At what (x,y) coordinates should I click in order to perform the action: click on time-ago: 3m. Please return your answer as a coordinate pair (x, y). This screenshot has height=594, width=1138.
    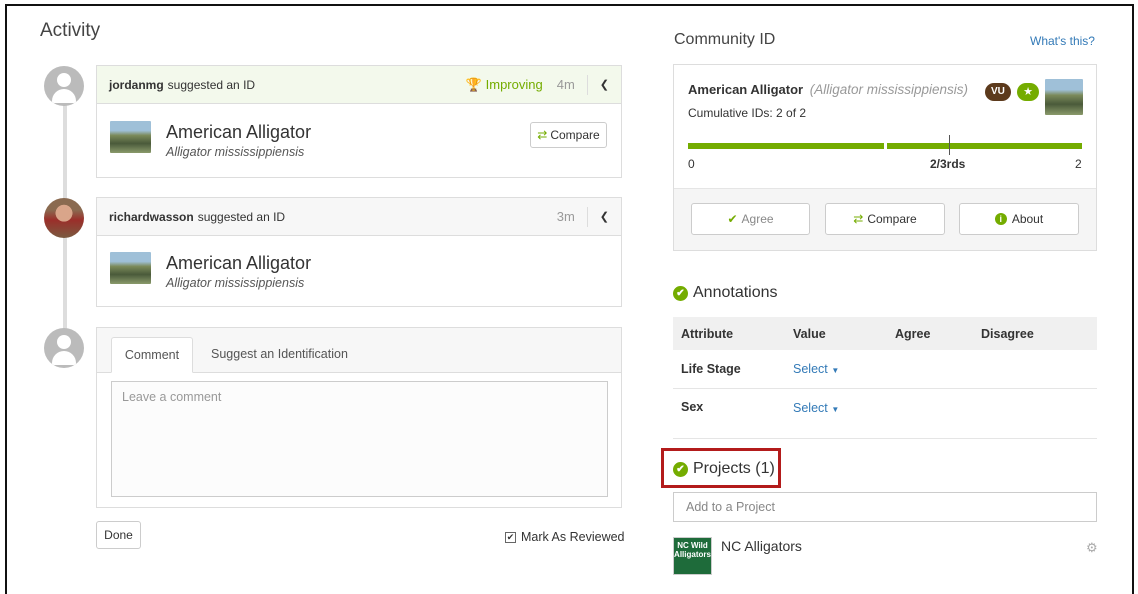
    Looking at the image, I should click on (565, 216).